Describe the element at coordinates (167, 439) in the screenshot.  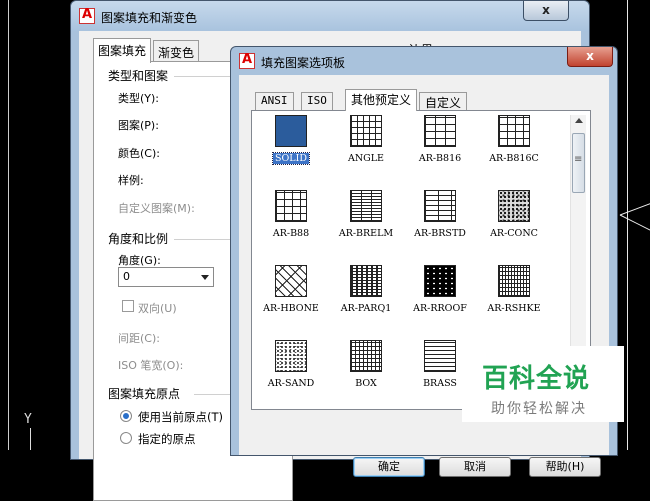
I see `specified-origin-label: 指定的原点` at that location.